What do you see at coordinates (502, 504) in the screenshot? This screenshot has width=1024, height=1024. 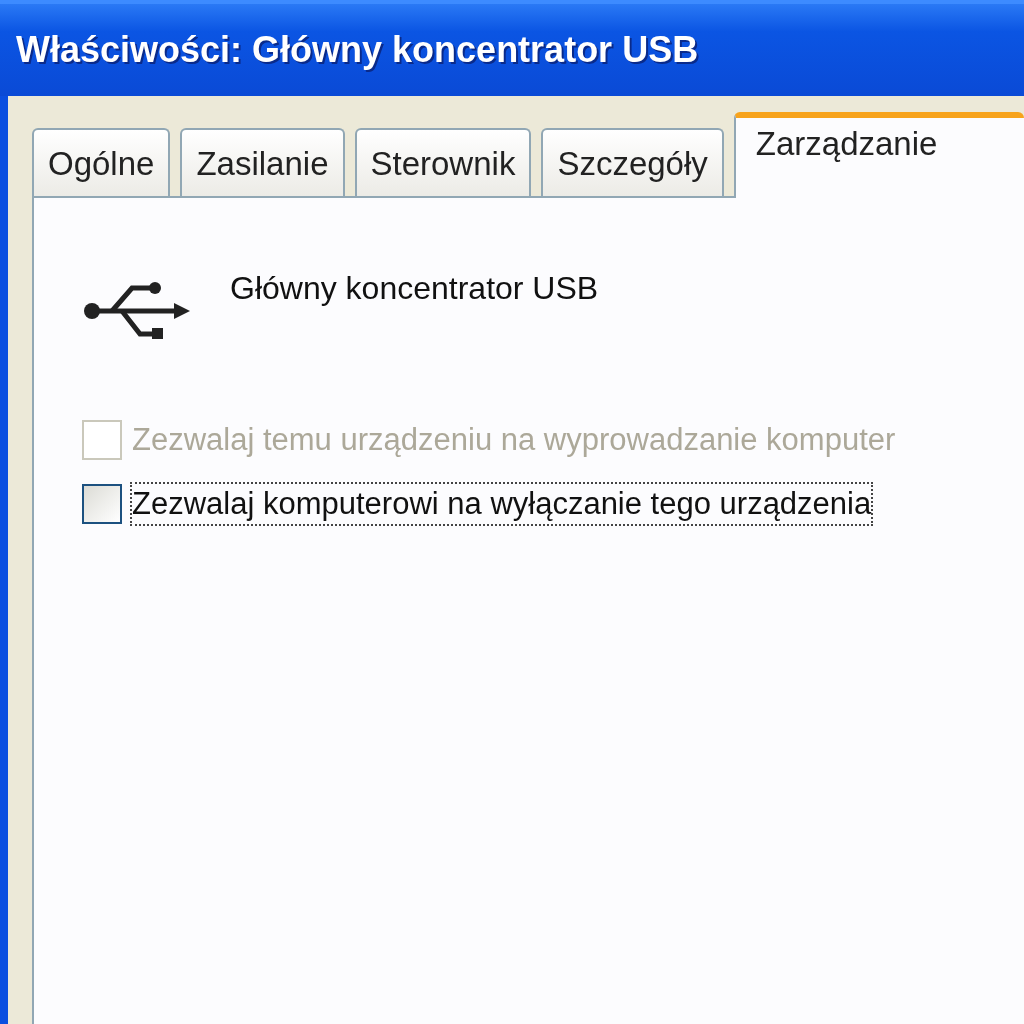 I see `checkbox-label: Zezwalaj komputerowi na wyłączanie tego urządzenia` at bounding box center [502, 504].